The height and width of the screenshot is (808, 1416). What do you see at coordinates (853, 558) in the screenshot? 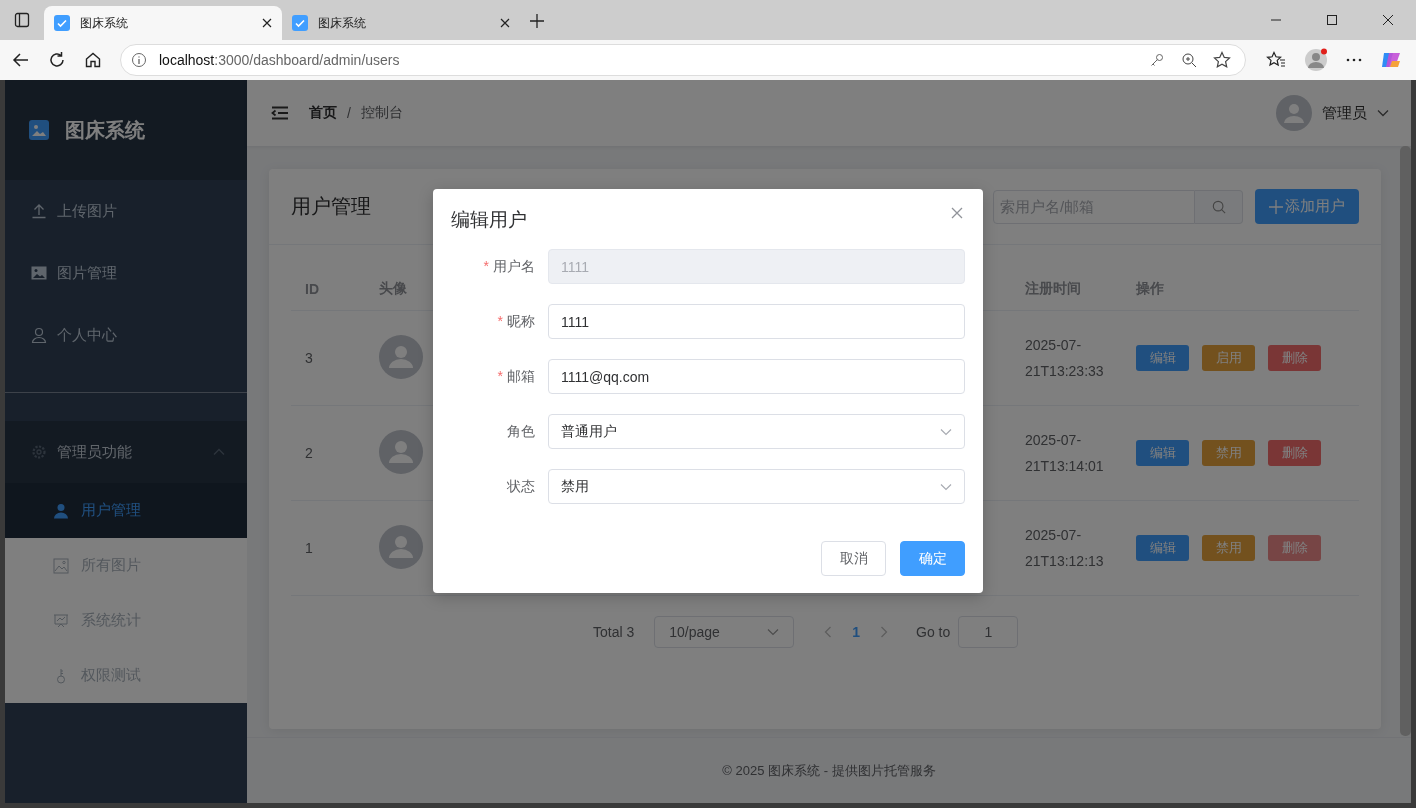
I see `dialog-button: 取消` at bounding box center [853, 558].